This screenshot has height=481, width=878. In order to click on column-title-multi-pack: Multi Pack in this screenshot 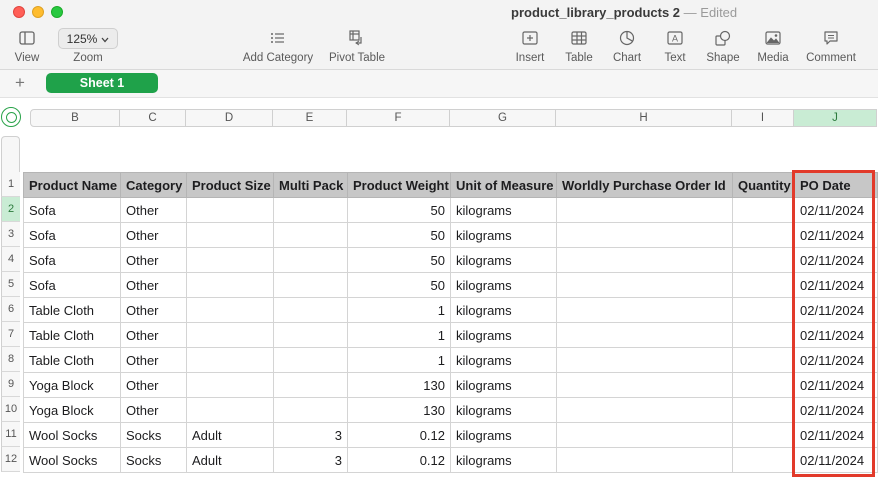, I will do `click(310, 185)`.